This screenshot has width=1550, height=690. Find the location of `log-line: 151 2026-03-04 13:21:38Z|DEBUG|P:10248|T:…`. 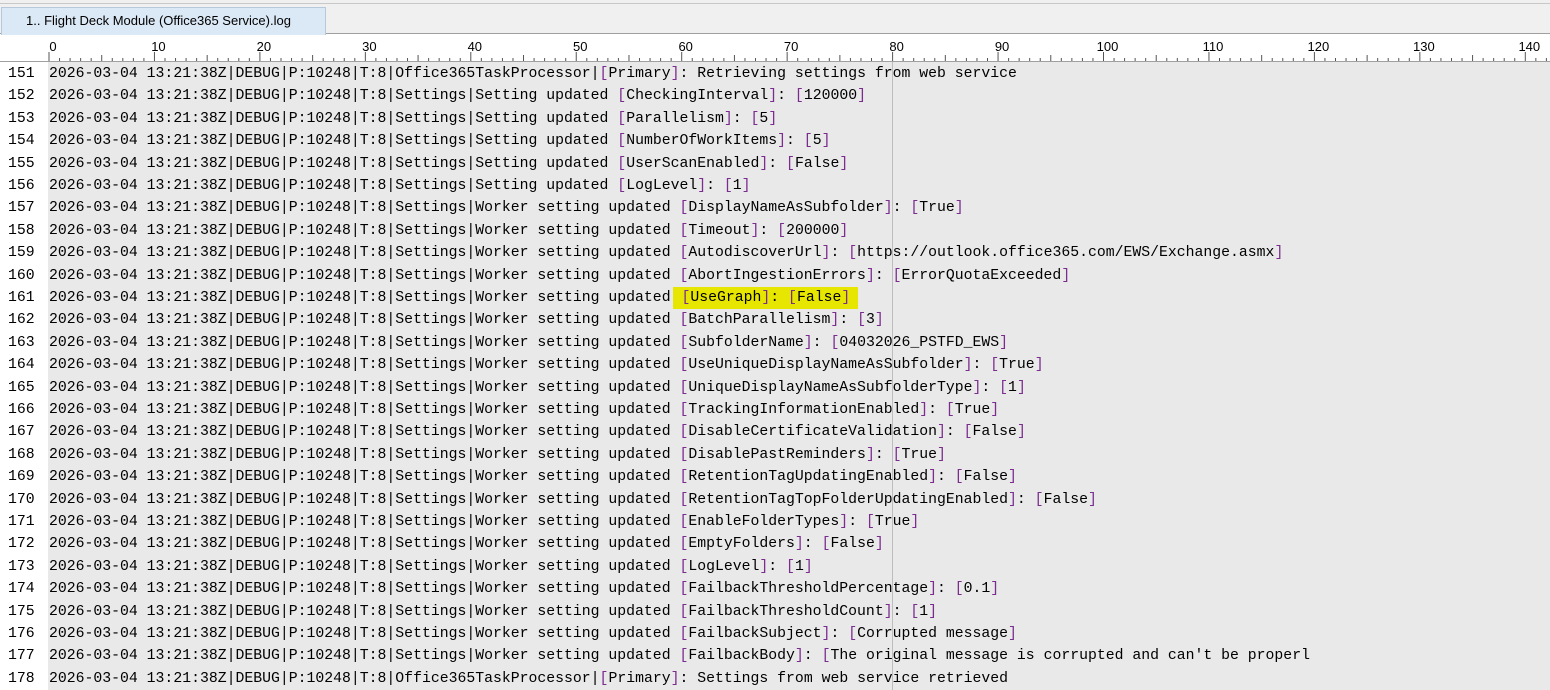

log-line: 151 2026-03-04 13:21:38Z|DEBUG|P:10248|T:… is located at coordinates (775, 74).